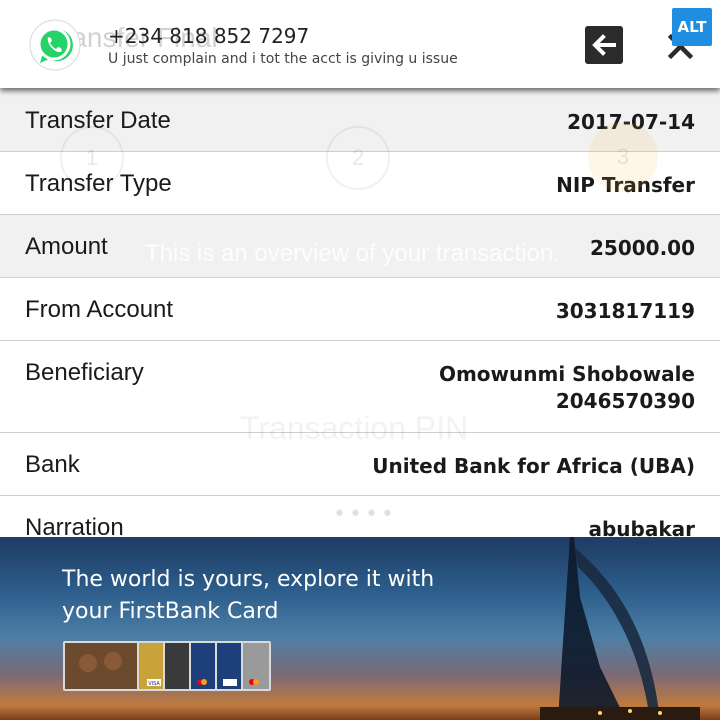  What do you see at coordinates (167, 666) in the screenshot?
I see `bank-cards-image: VISA` at bounding box center [167, 666].